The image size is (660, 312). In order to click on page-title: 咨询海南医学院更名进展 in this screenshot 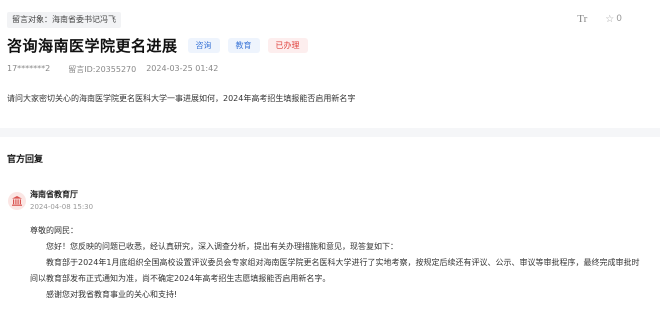, I will do `click(92, 46)`.